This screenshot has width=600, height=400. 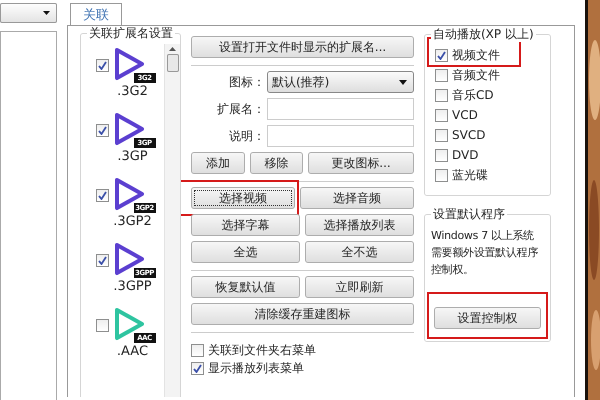 What do you see at coordinates (131, 33) in the screenshot?
I see `group-title: 关联扩展名设置` at bounding box center [131, 33].